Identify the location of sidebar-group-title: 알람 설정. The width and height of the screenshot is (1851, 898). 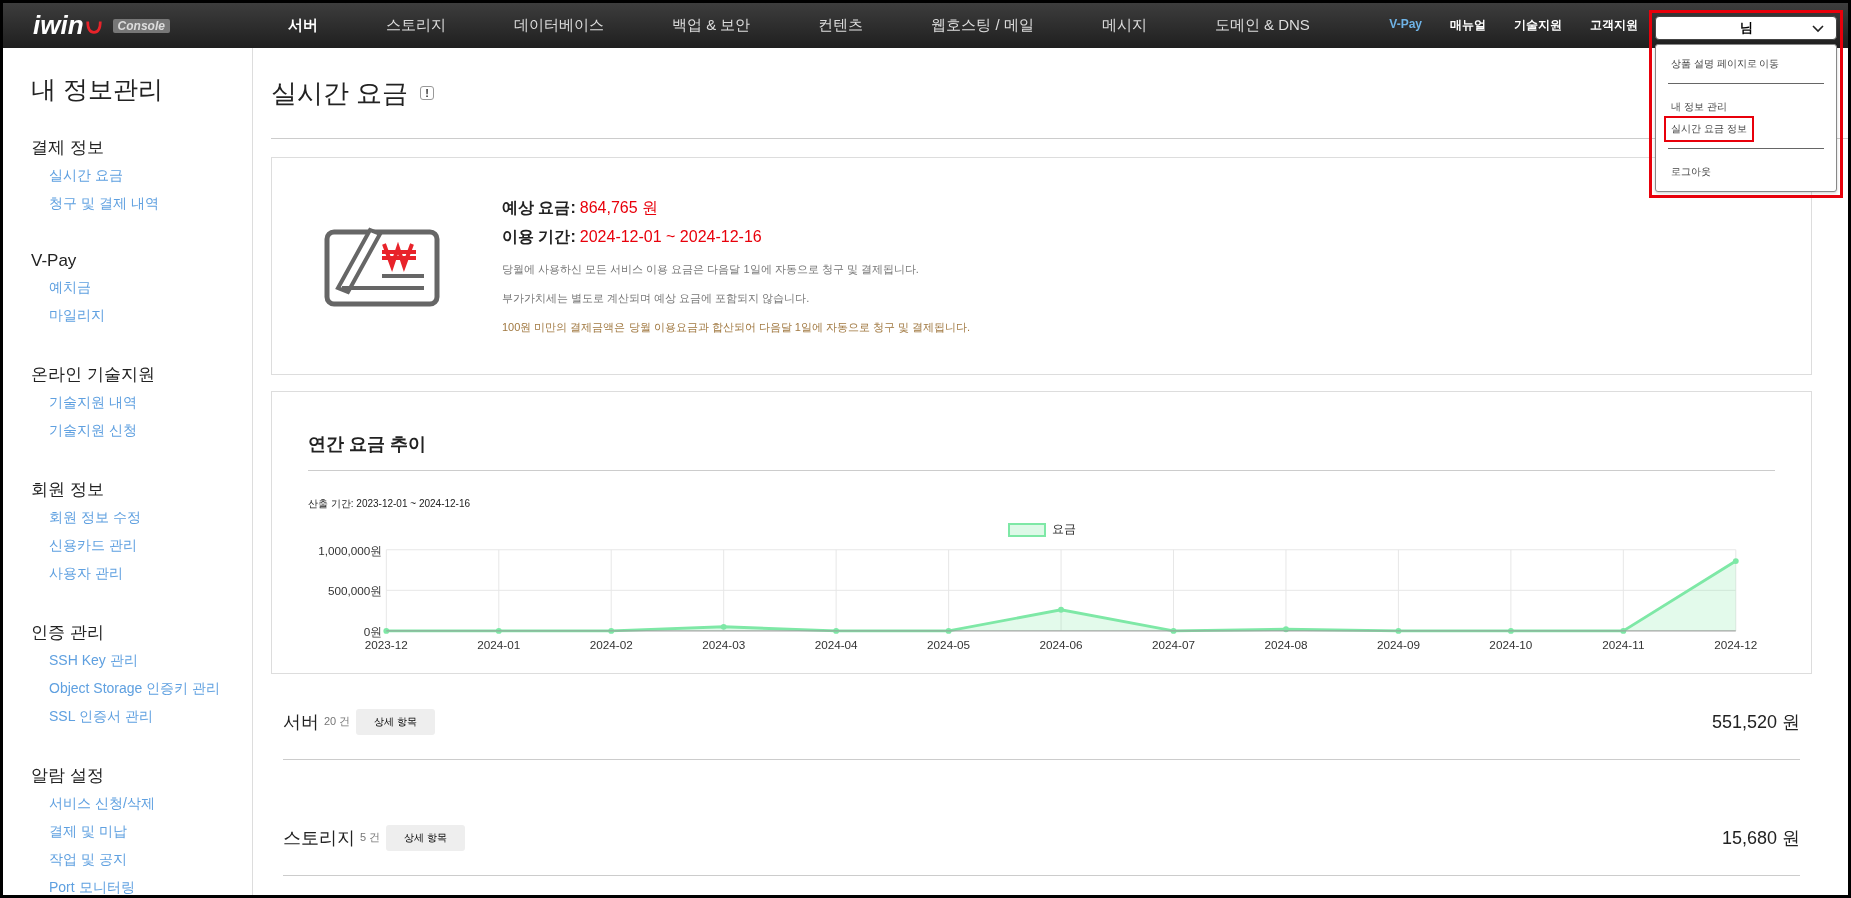
(68, 776).